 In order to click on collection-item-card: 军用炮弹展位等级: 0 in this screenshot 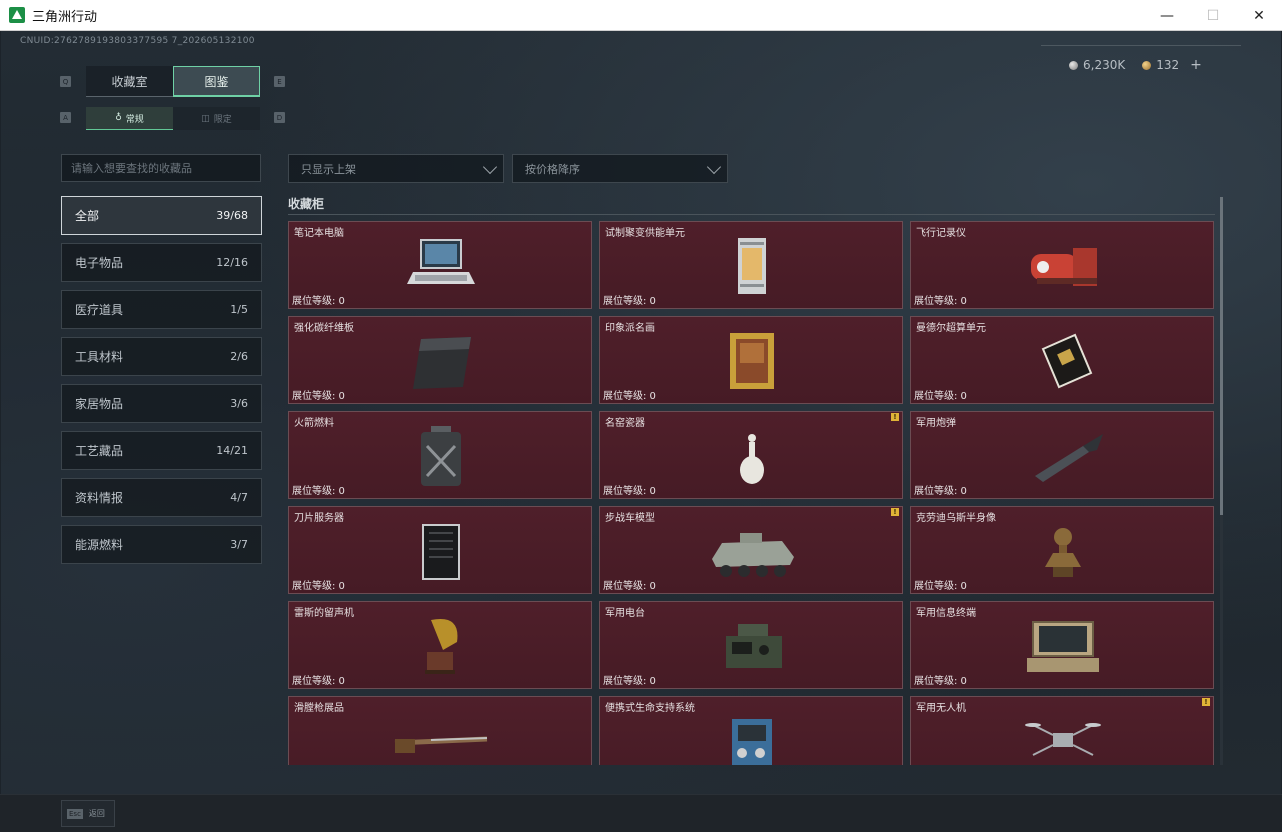, I will do `click(1062, 455)`.